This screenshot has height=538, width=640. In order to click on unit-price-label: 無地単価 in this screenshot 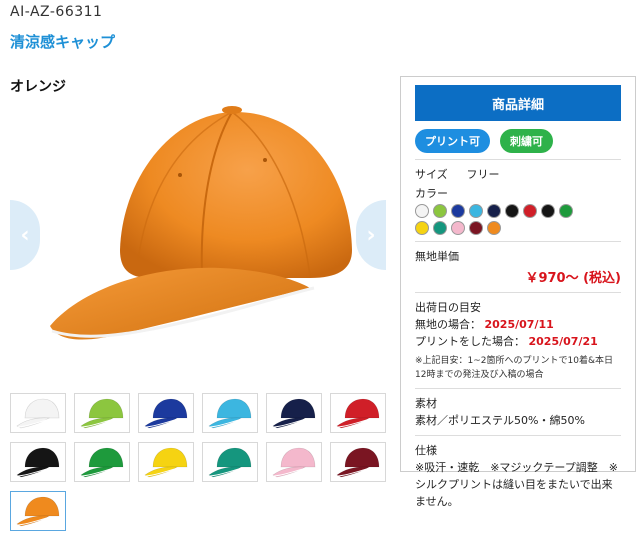, I will do `click(437, 256)`.